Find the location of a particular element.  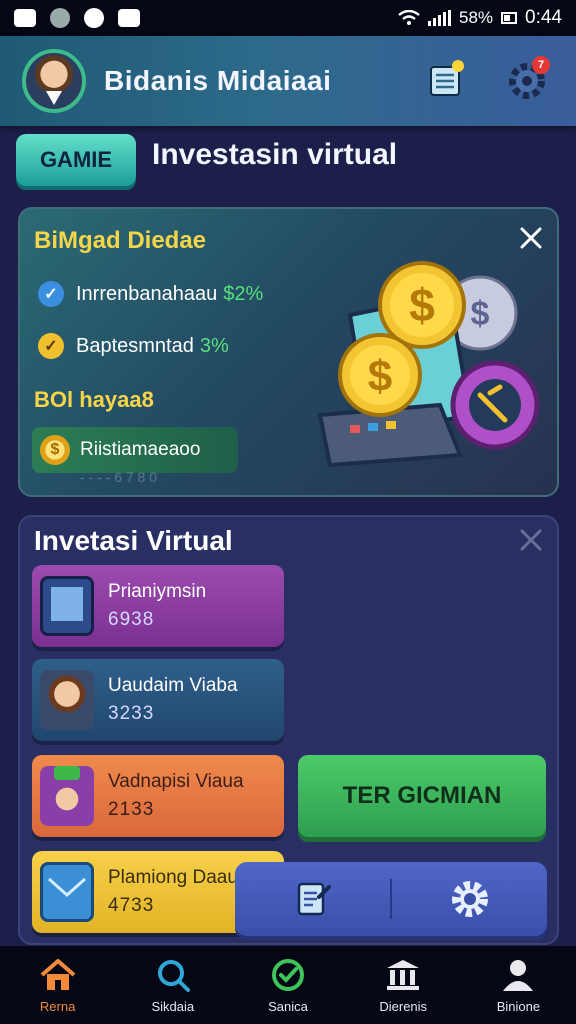

profile-icon is located at coordinates (518, 975).